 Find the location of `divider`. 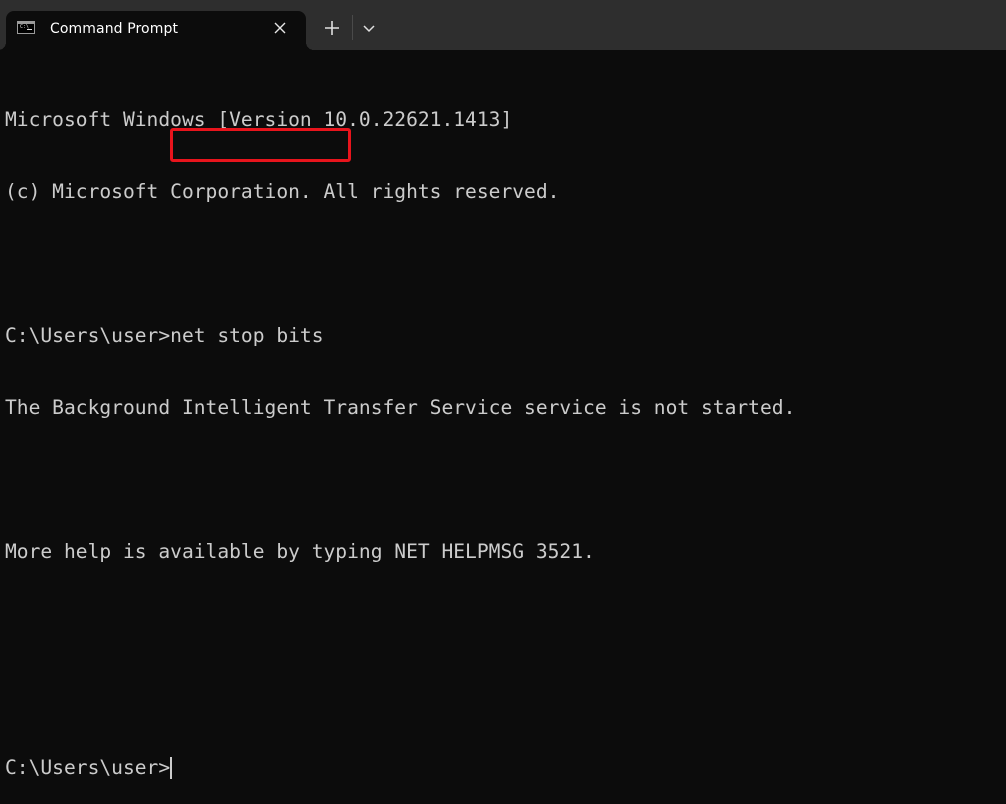

divider is located at coordinates (352, 27).